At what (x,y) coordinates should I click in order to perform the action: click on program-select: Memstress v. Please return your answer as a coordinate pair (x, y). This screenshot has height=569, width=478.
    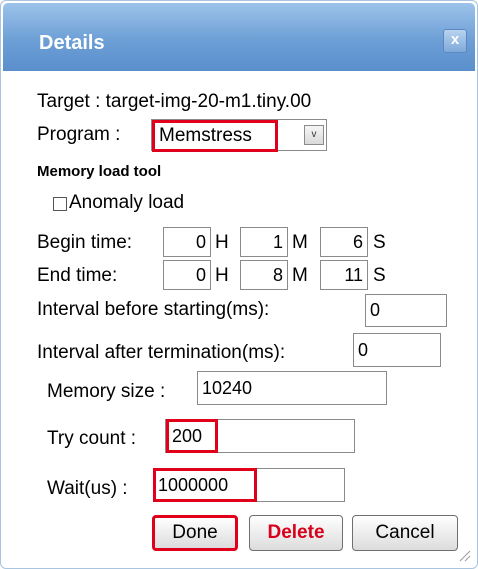
    Looking at the image, I should click on (239, 135).